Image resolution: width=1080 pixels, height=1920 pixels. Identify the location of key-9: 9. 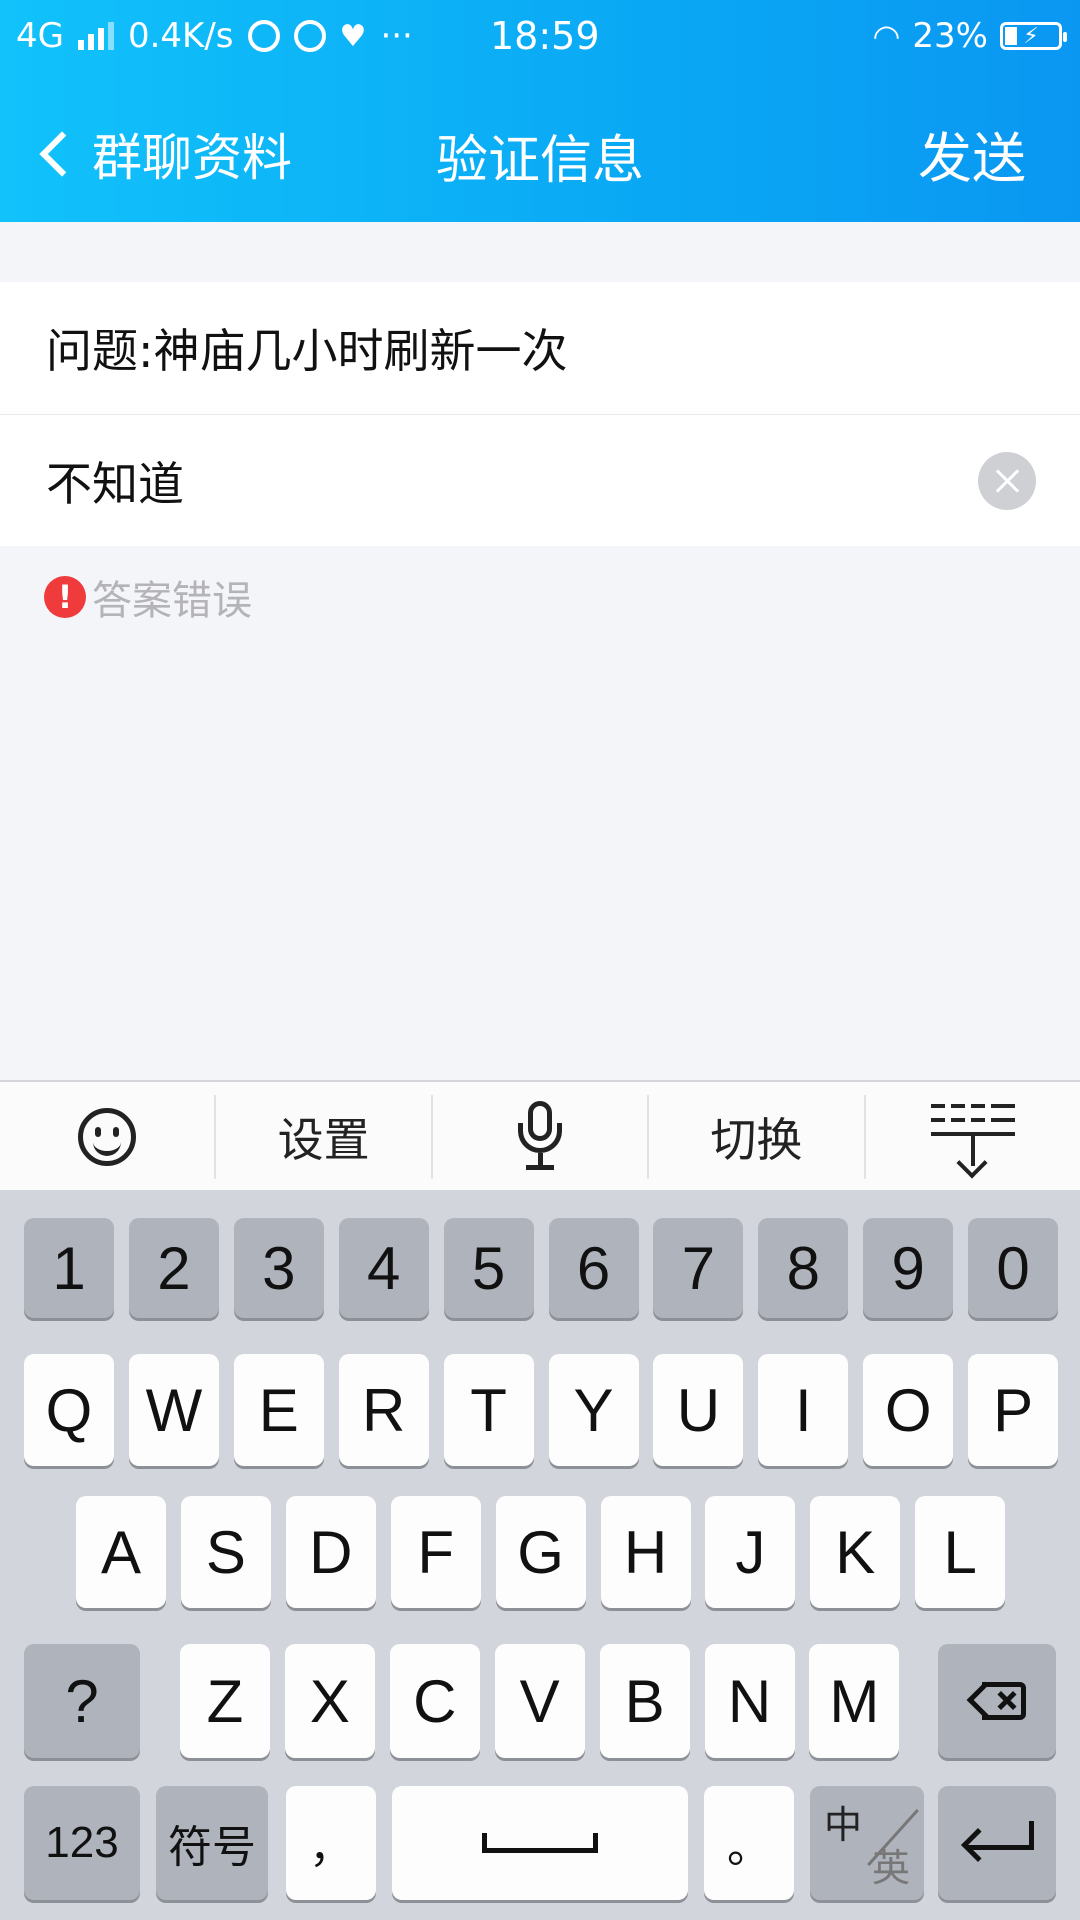
(908, 1268).